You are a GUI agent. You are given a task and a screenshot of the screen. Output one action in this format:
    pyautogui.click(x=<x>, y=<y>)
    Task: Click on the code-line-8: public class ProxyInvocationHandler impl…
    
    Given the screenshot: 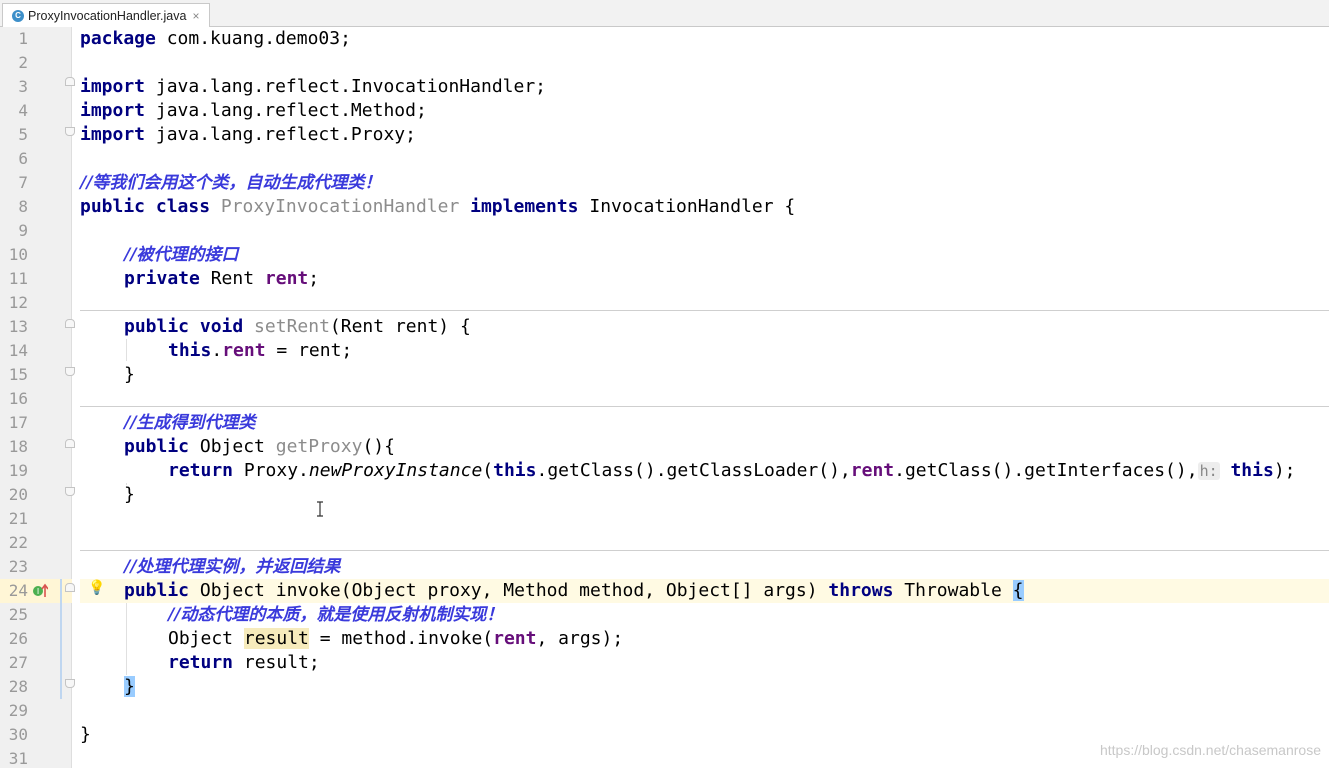 What is the action you would take?
    pyautogui.click(x=437, y=207)
    